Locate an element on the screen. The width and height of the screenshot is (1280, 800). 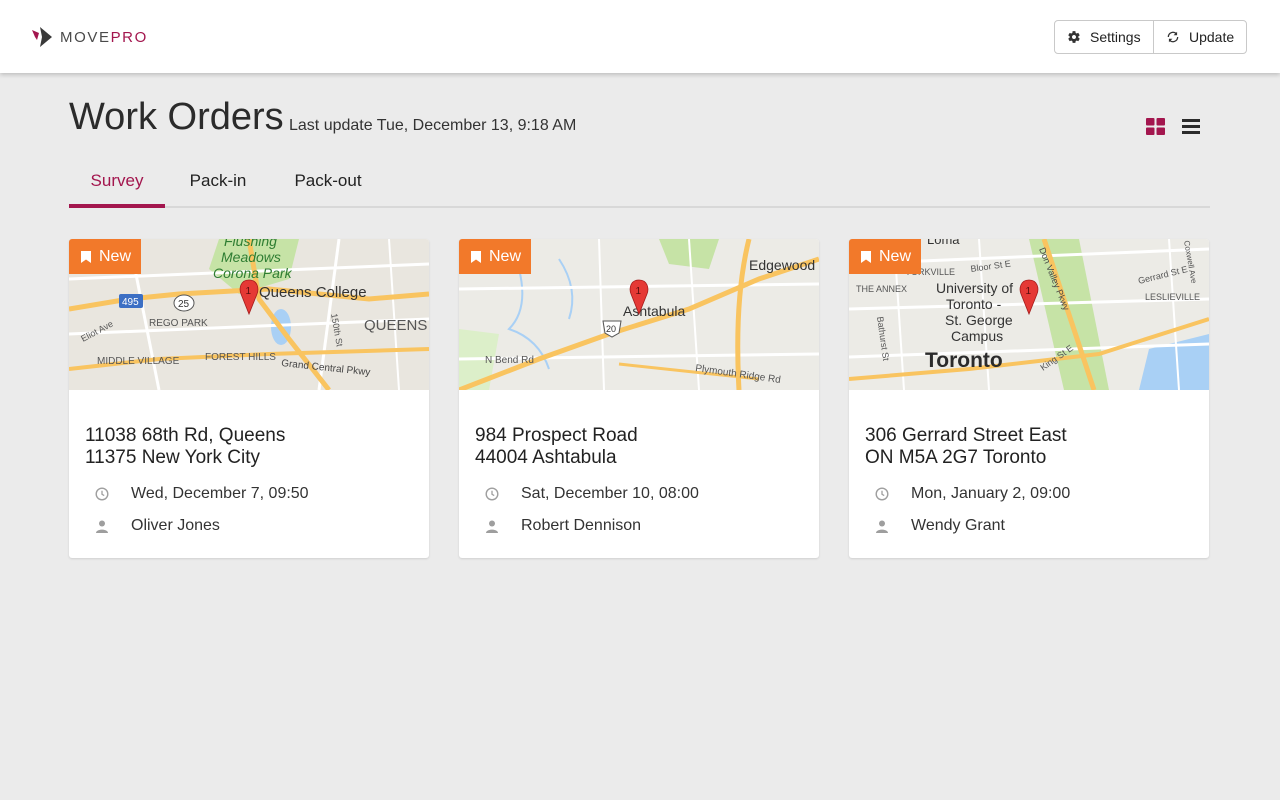
logo-text-pro: PRO is located at coordinates (129, 37).